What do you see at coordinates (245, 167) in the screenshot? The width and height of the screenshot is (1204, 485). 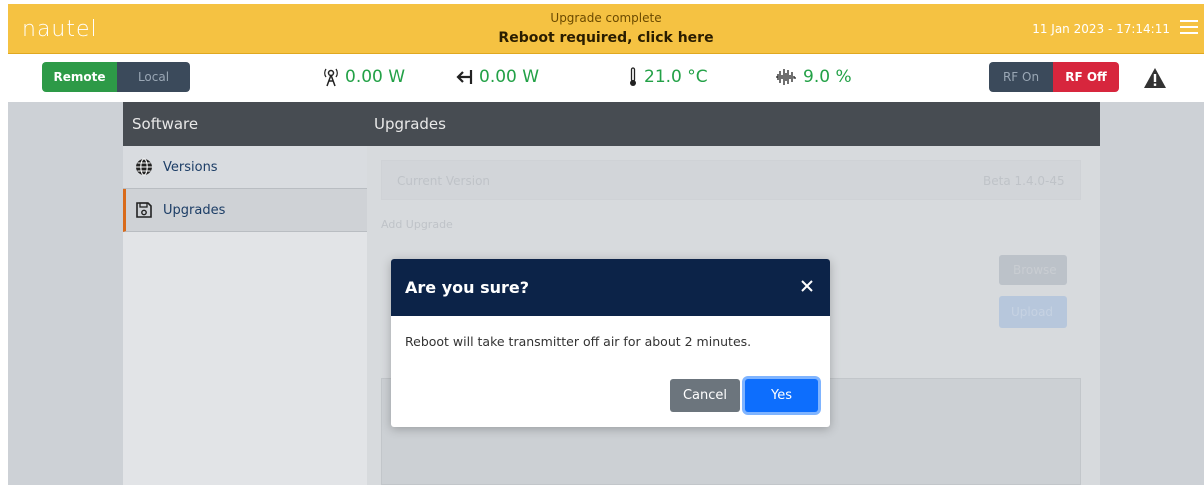 I see `sidebar-item-versions: Versions` at bounding box center [245, 167].